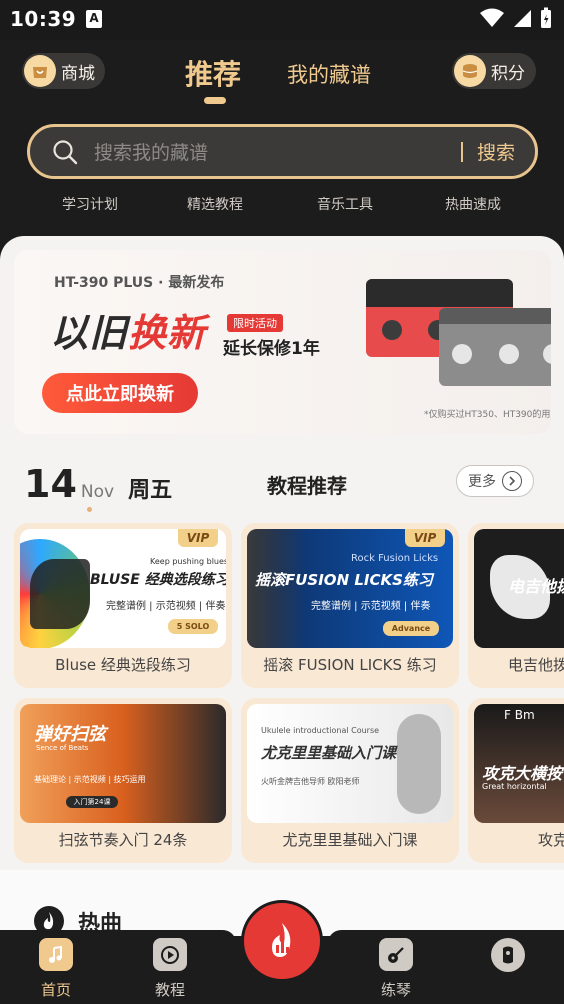 The height and width of the screenshot is (1004, 564). Describe the element at coordinates (473, 205) in the screenshot. I see `category-hot-songs: 热曲速成` at that location.